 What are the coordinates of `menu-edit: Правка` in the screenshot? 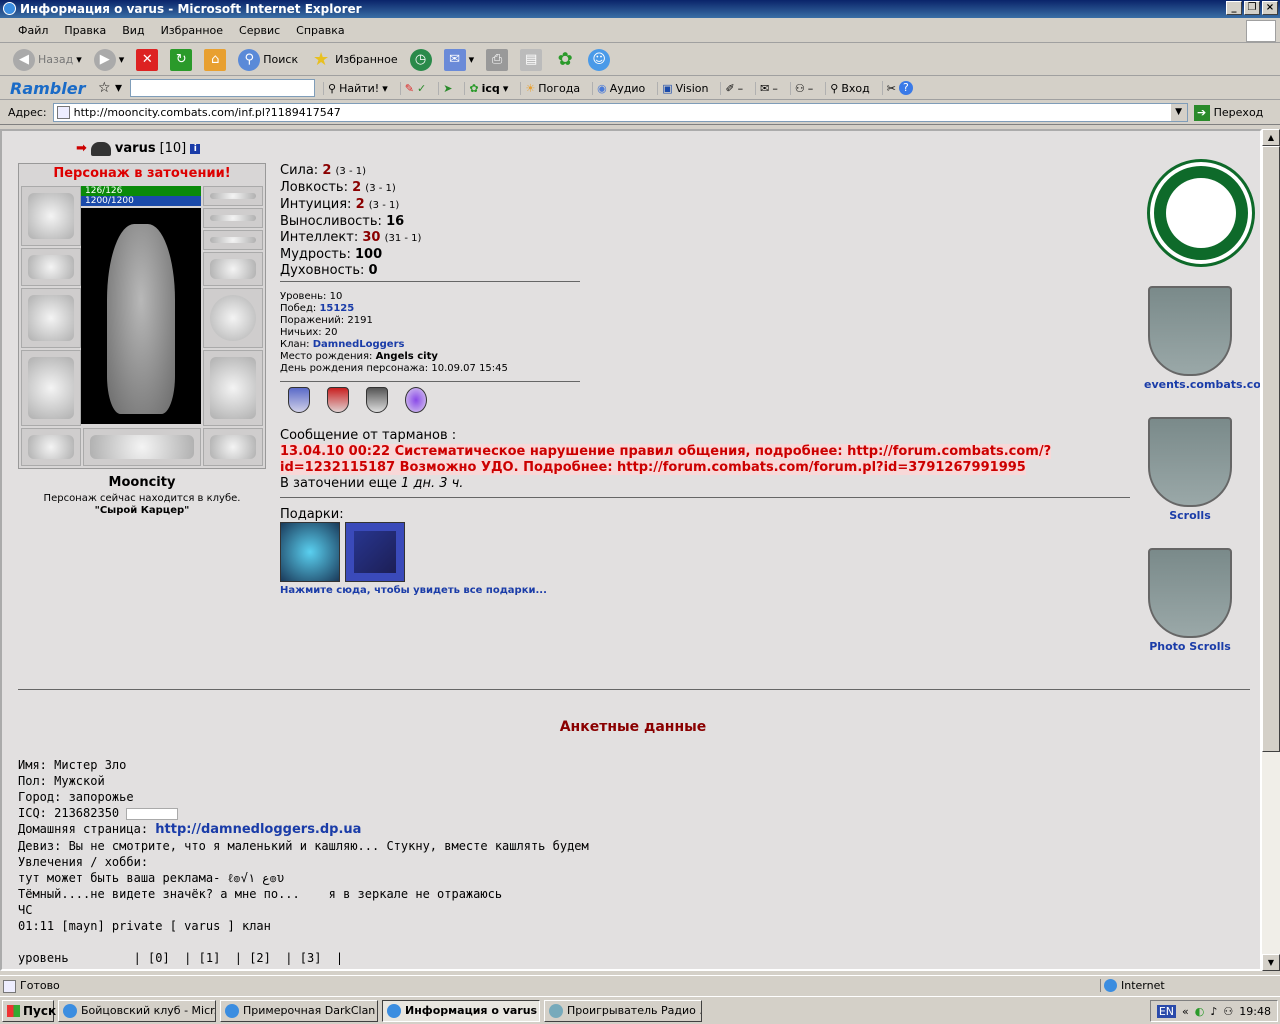 It's located at (85, 30).